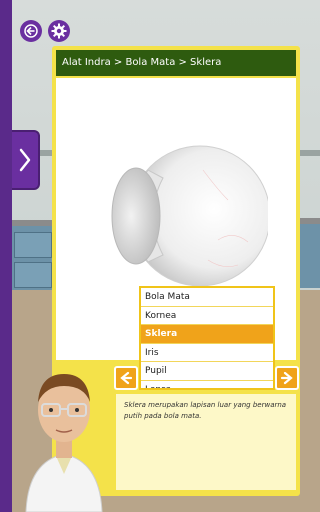 The height and width of the screenshot is (512, 320). I want to click on arrow-left-icon, so click(126, 378).